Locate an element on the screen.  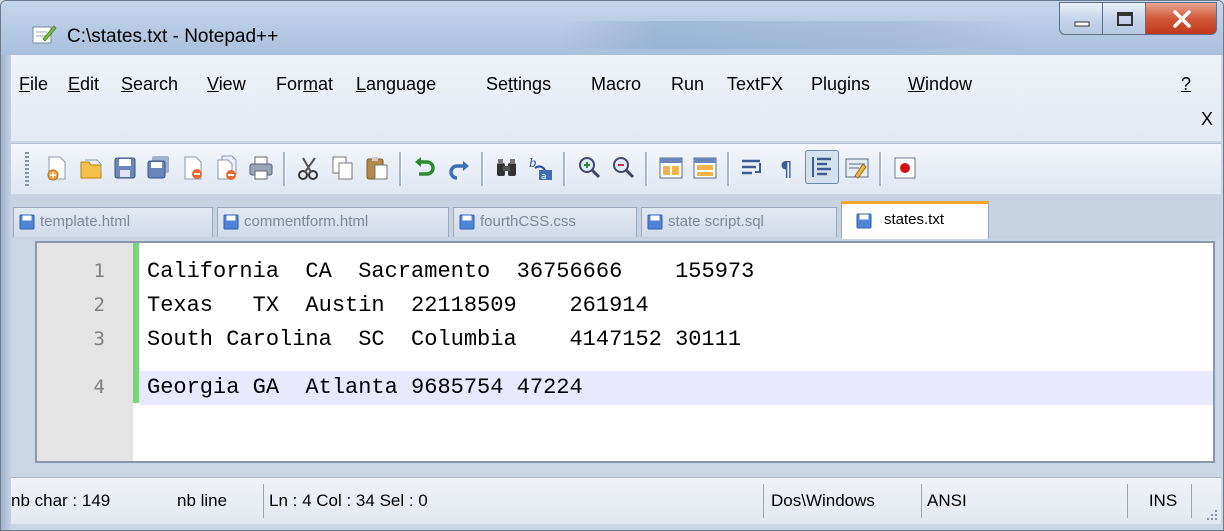
menu-search: Search is located at coordinates (149, 84).